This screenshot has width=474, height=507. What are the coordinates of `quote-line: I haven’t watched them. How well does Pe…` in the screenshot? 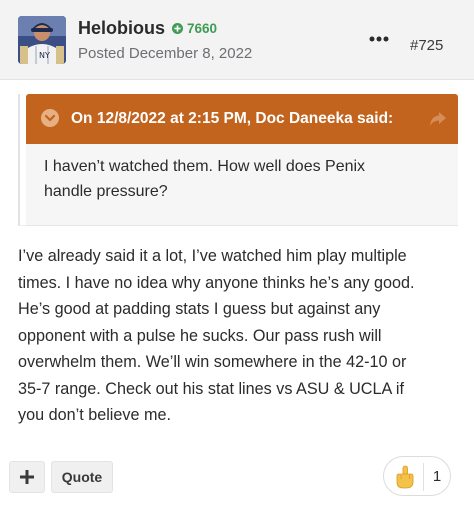 It's located at (205, 166).